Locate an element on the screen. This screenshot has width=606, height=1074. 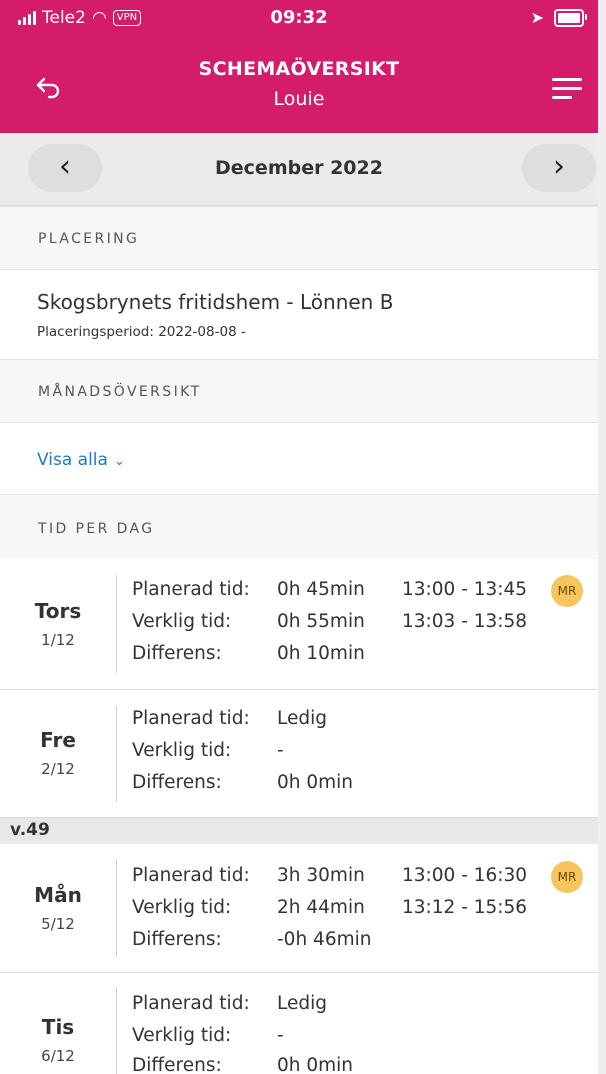
side-strip is located at coordinates (602, 537).